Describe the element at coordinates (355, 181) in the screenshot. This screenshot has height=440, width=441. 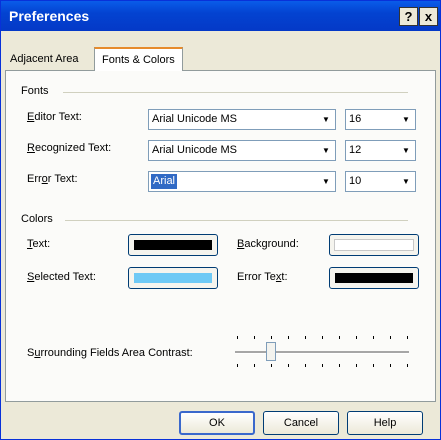
I see `error-size-value: 10` at that location.